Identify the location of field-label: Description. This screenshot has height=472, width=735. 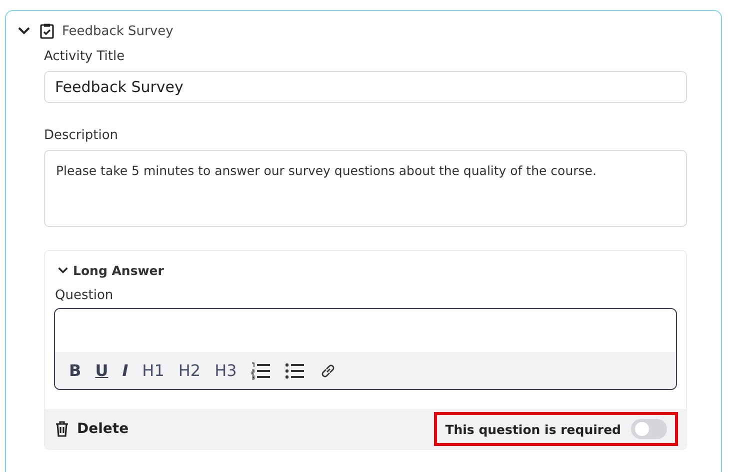
(82, 136).